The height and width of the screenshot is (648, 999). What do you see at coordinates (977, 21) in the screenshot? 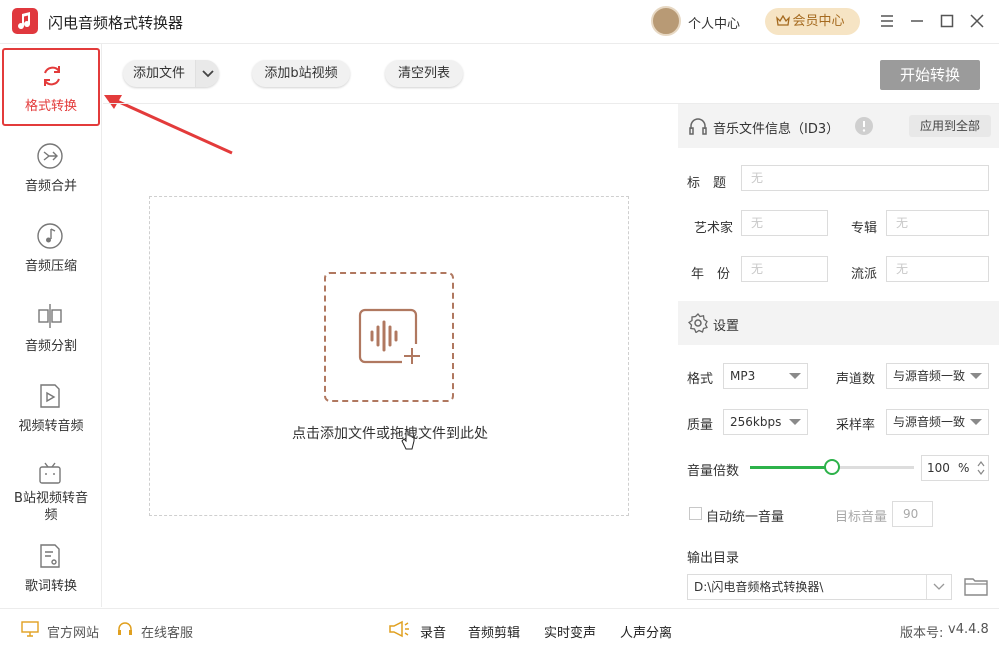
I see `close-icon` at bounding box center [977, 21].